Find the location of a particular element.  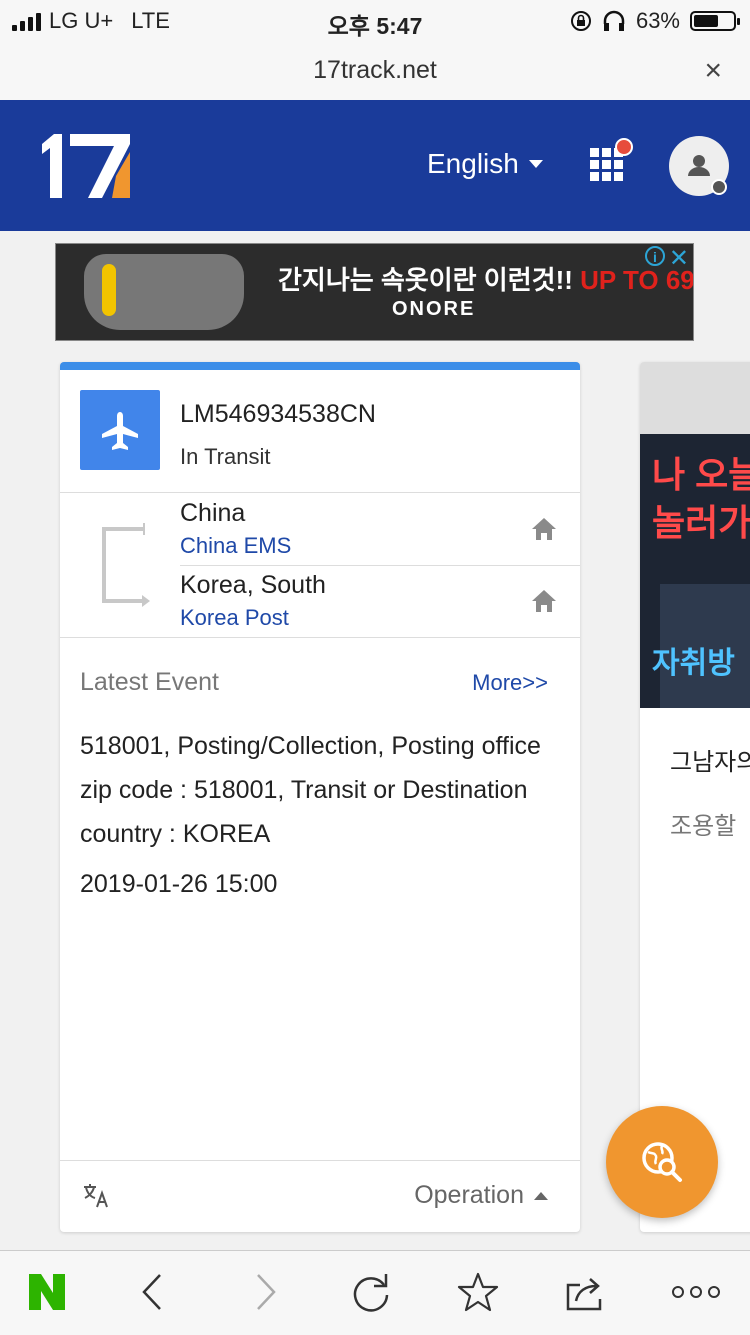

reload-button is located at coordinates (371, 1292).